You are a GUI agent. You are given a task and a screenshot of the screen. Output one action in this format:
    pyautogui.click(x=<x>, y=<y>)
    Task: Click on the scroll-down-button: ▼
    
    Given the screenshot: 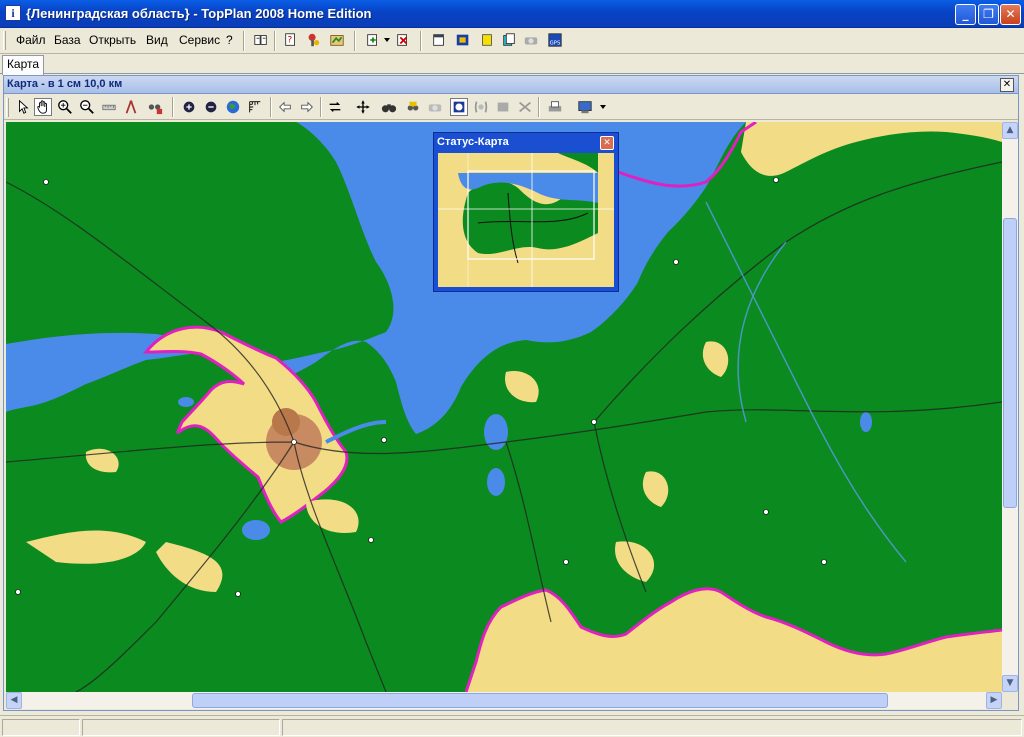 What is the action you would take?
    pyautogui.click(x=1010, y=683)
    